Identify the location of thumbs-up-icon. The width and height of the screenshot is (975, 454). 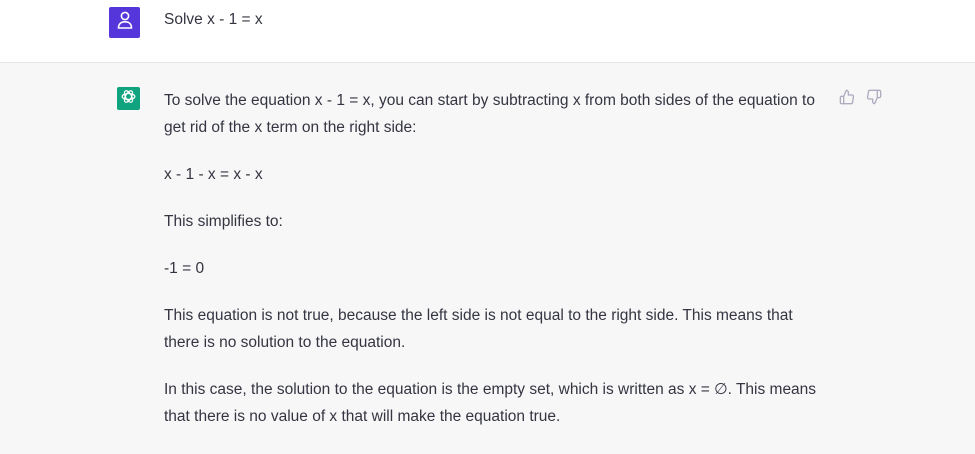
(847, 99).